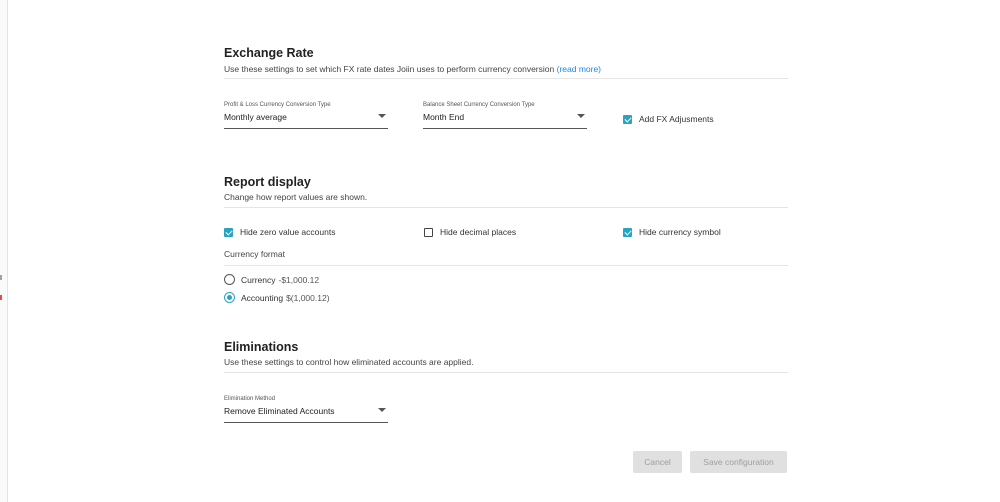  I want to click on add-fx-adjustments-checkbox: Add FX Adjusments, so click(668, 119).